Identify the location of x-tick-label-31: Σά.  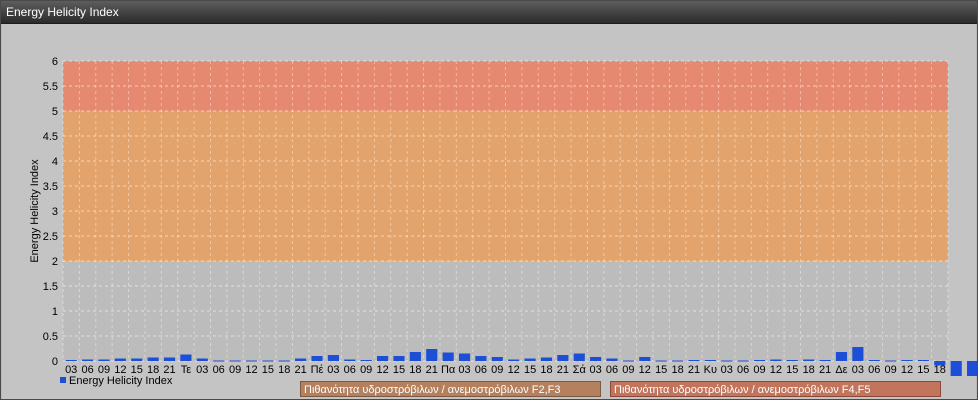
(580, 370).